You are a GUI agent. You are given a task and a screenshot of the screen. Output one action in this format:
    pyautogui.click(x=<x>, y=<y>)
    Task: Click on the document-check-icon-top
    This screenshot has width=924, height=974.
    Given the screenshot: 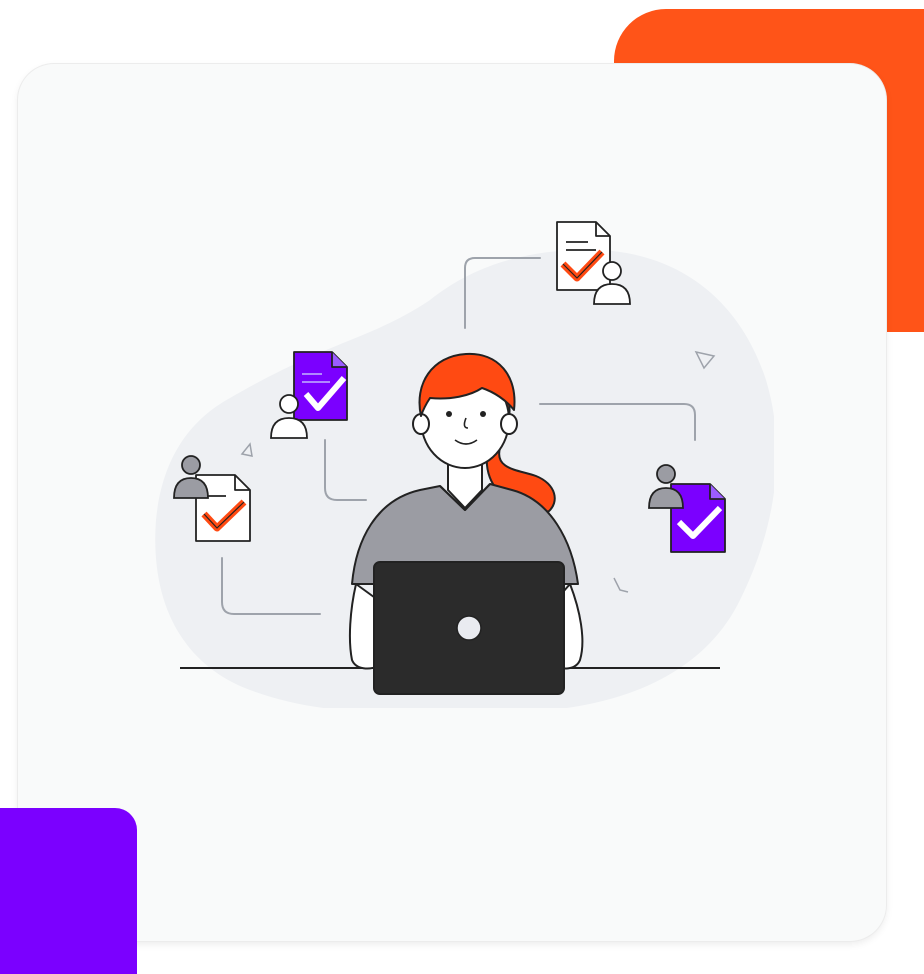 What is the action you would take?
    pyautogui.click(x=583, y=256)
    